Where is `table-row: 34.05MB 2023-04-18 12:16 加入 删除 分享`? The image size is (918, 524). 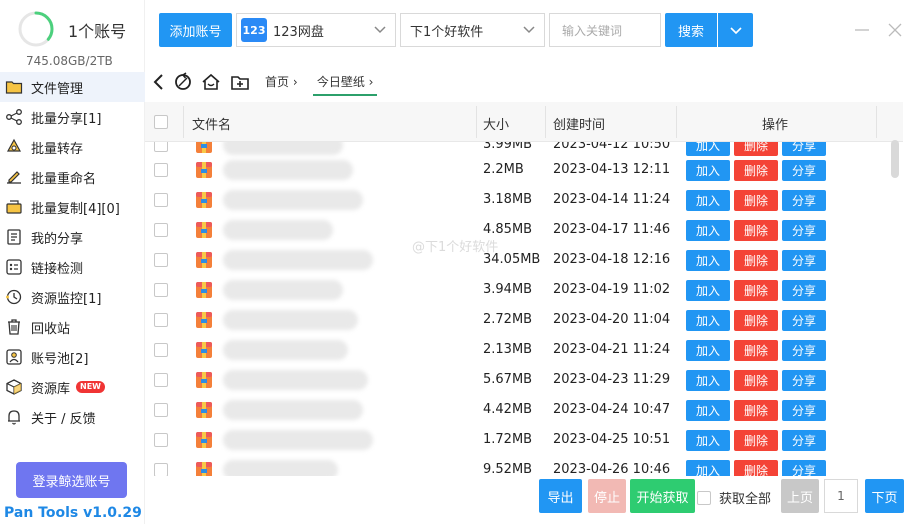 table-row: 34.05MB 2023-04-18 12:16 加入 删除 分享 is located at coordinates (515, 260).